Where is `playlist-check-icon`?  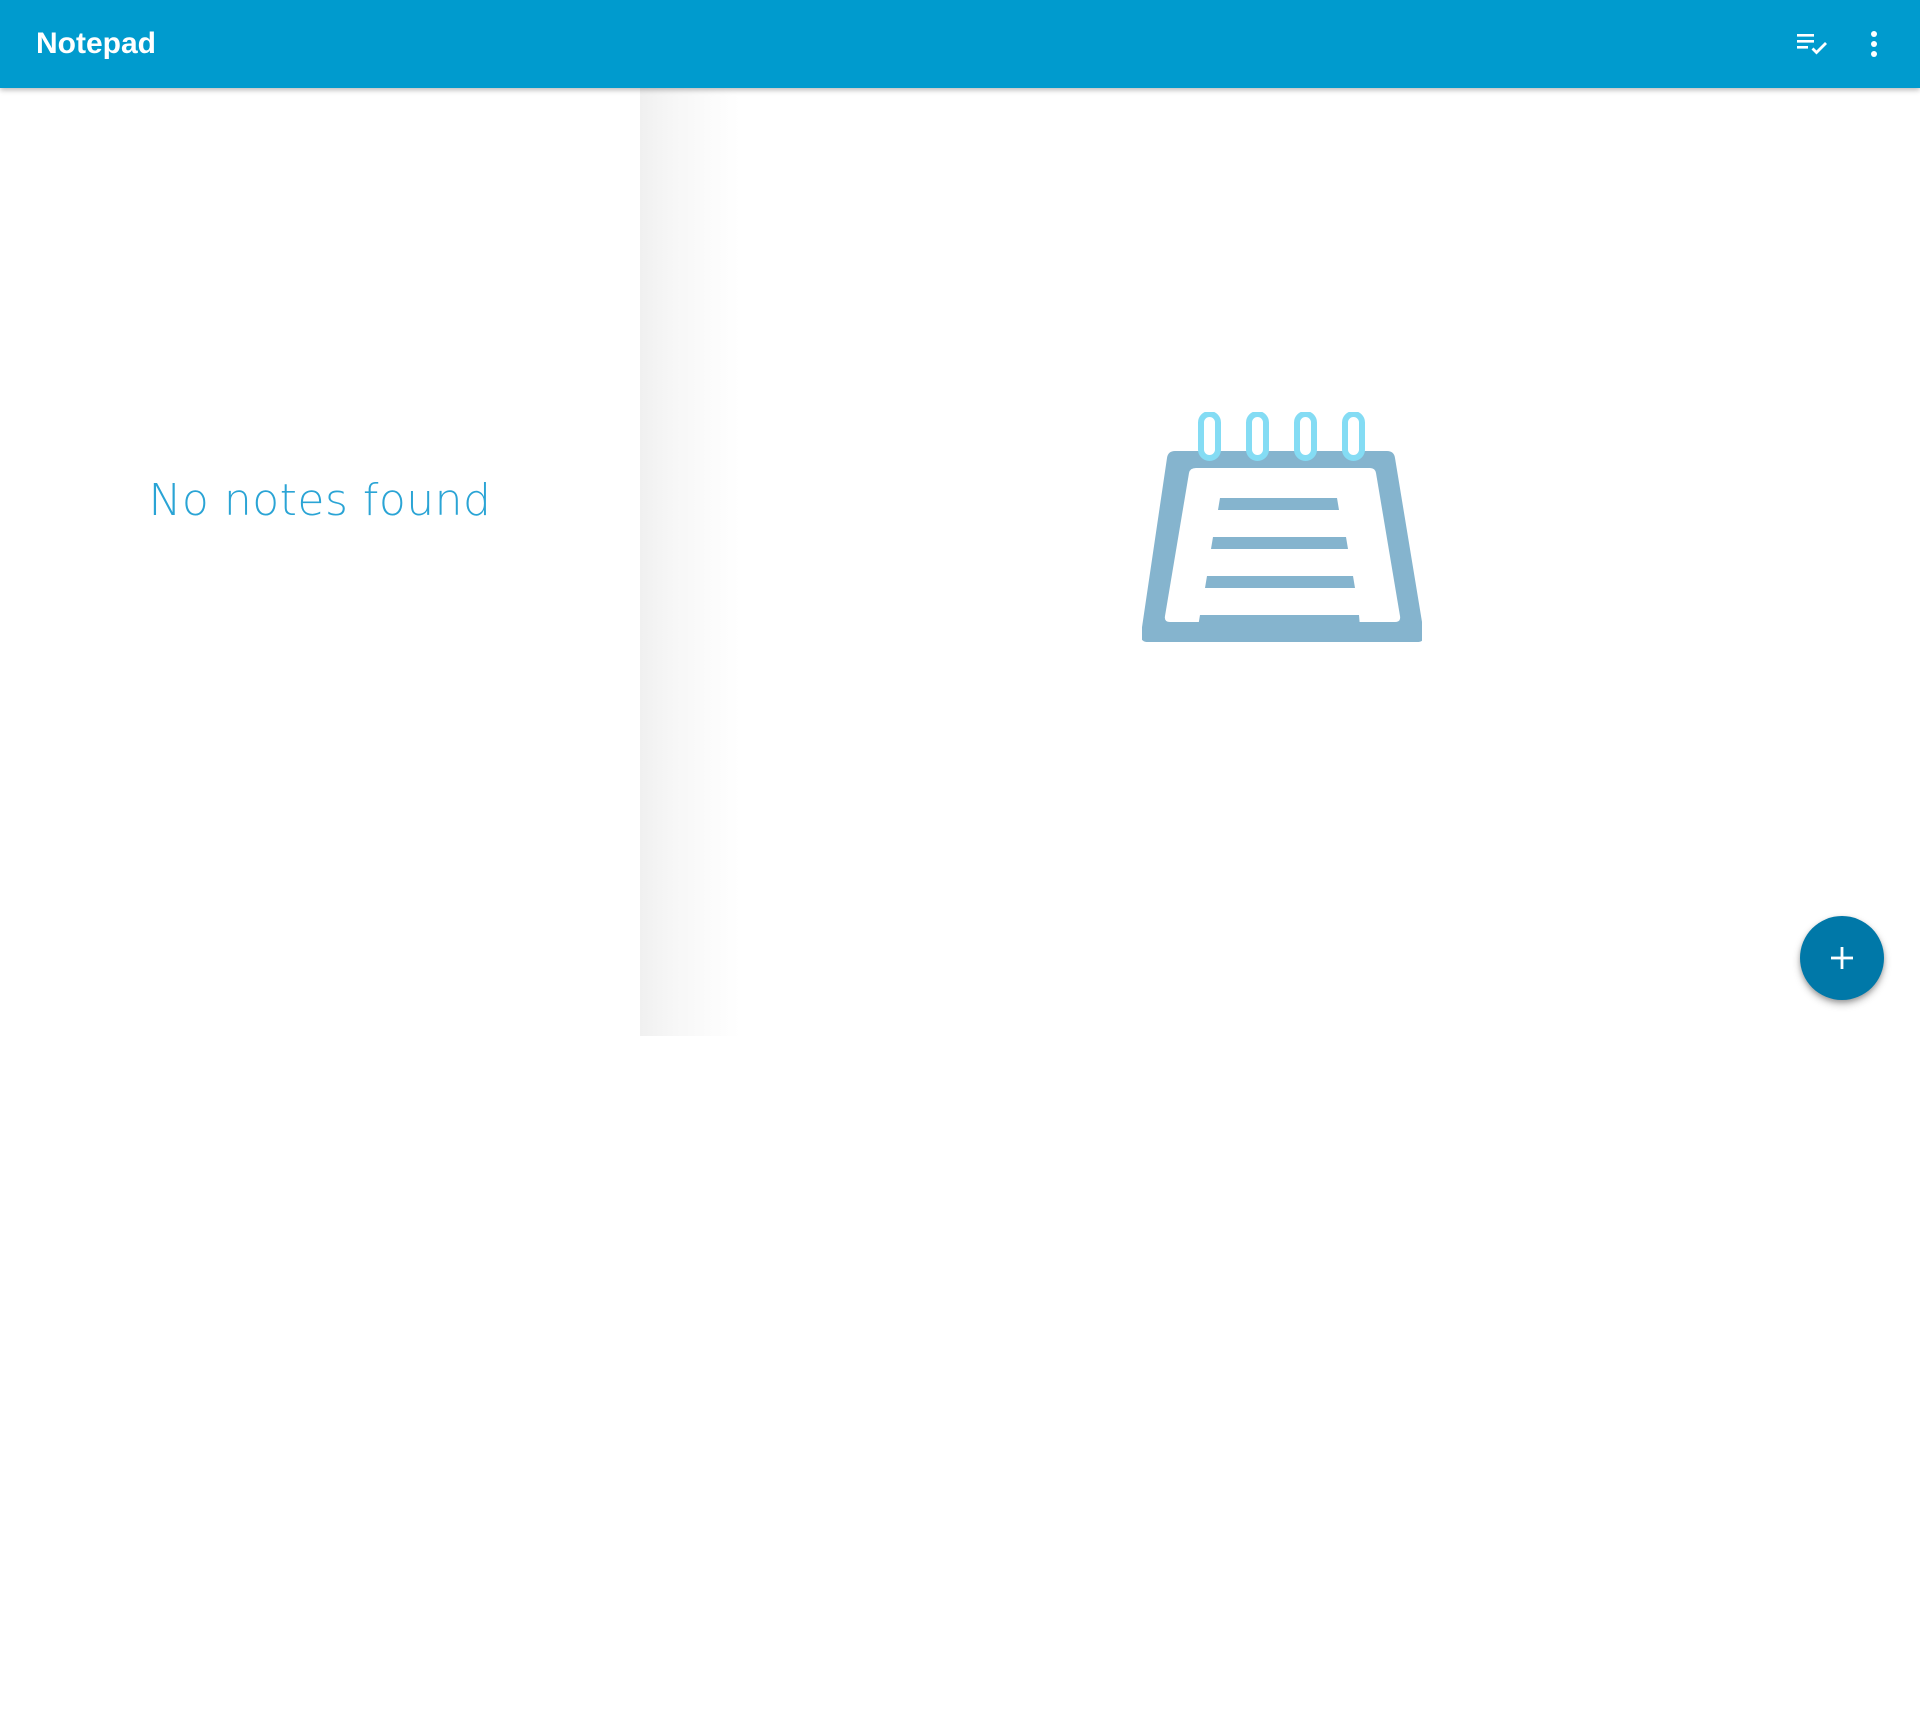 playlist-check-icon is located at coordinates (1812, 44).